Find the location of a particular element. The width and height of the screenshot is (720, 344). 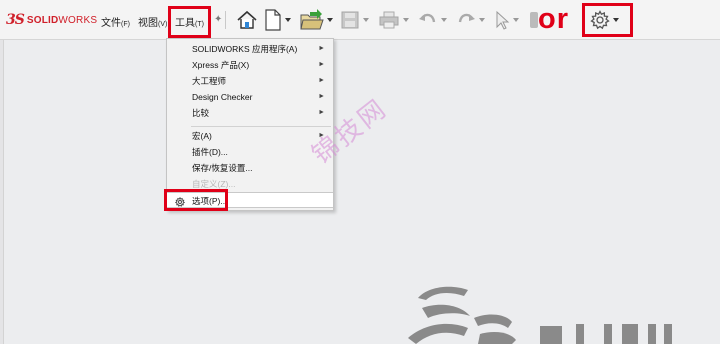

undo-icon is located at coordinates (427, 18).